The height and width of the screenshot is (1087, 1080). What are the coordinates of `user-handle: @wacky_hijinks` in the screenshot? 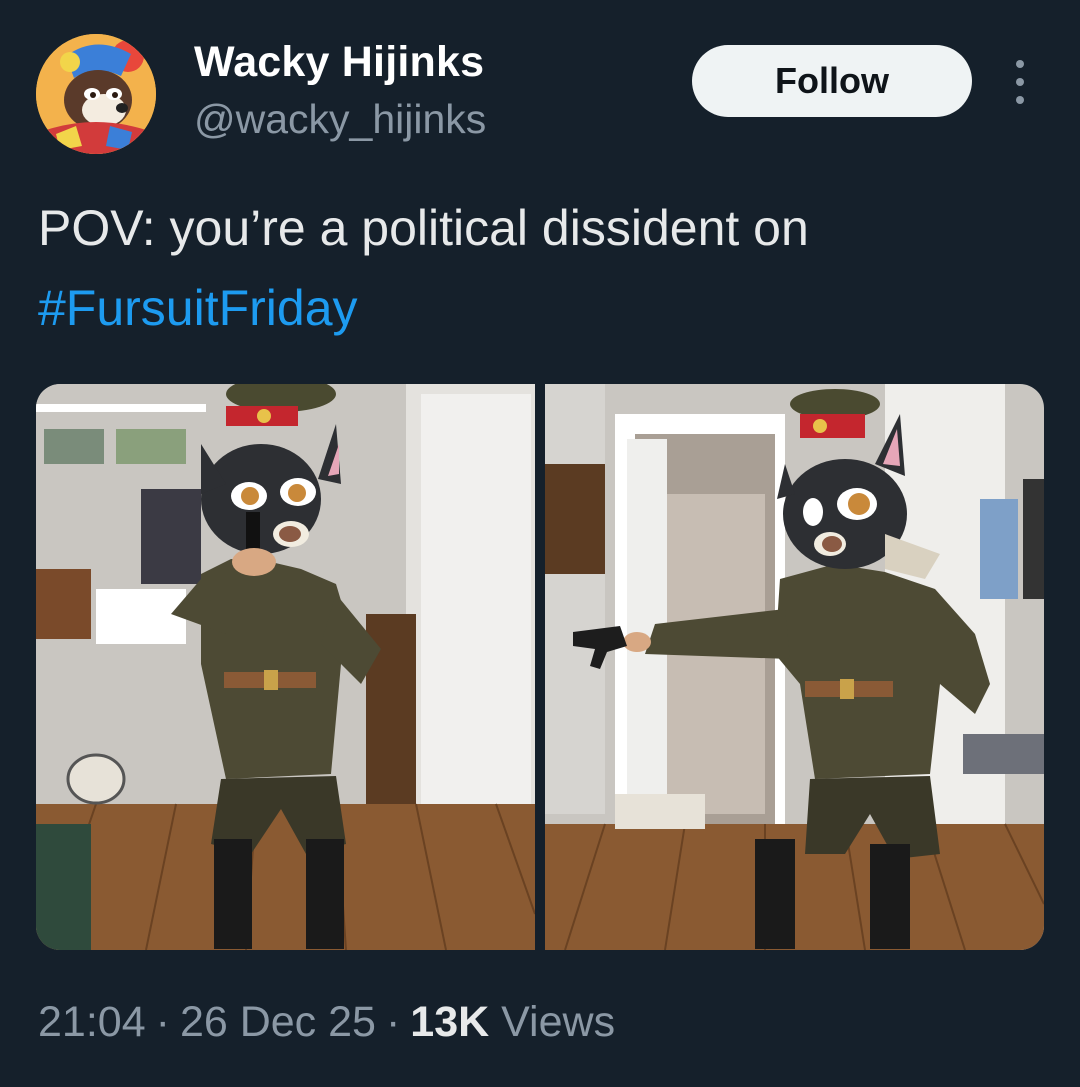 It's located at (340, 119).